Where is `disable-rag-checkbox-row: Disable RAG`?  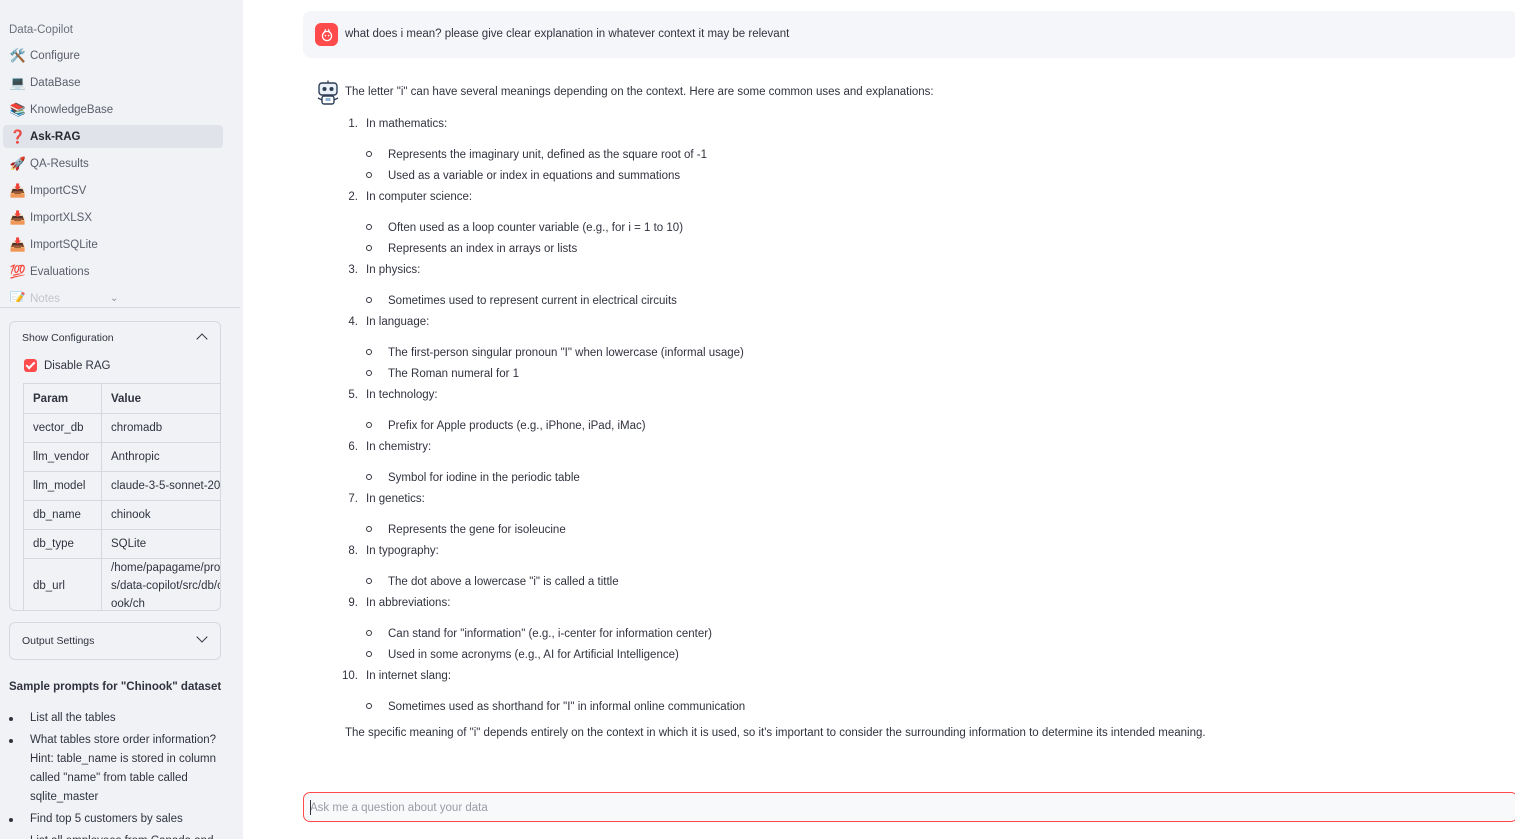
disable-rag-checkbox-row: Disable RAG is located at coordinates (67, 365).